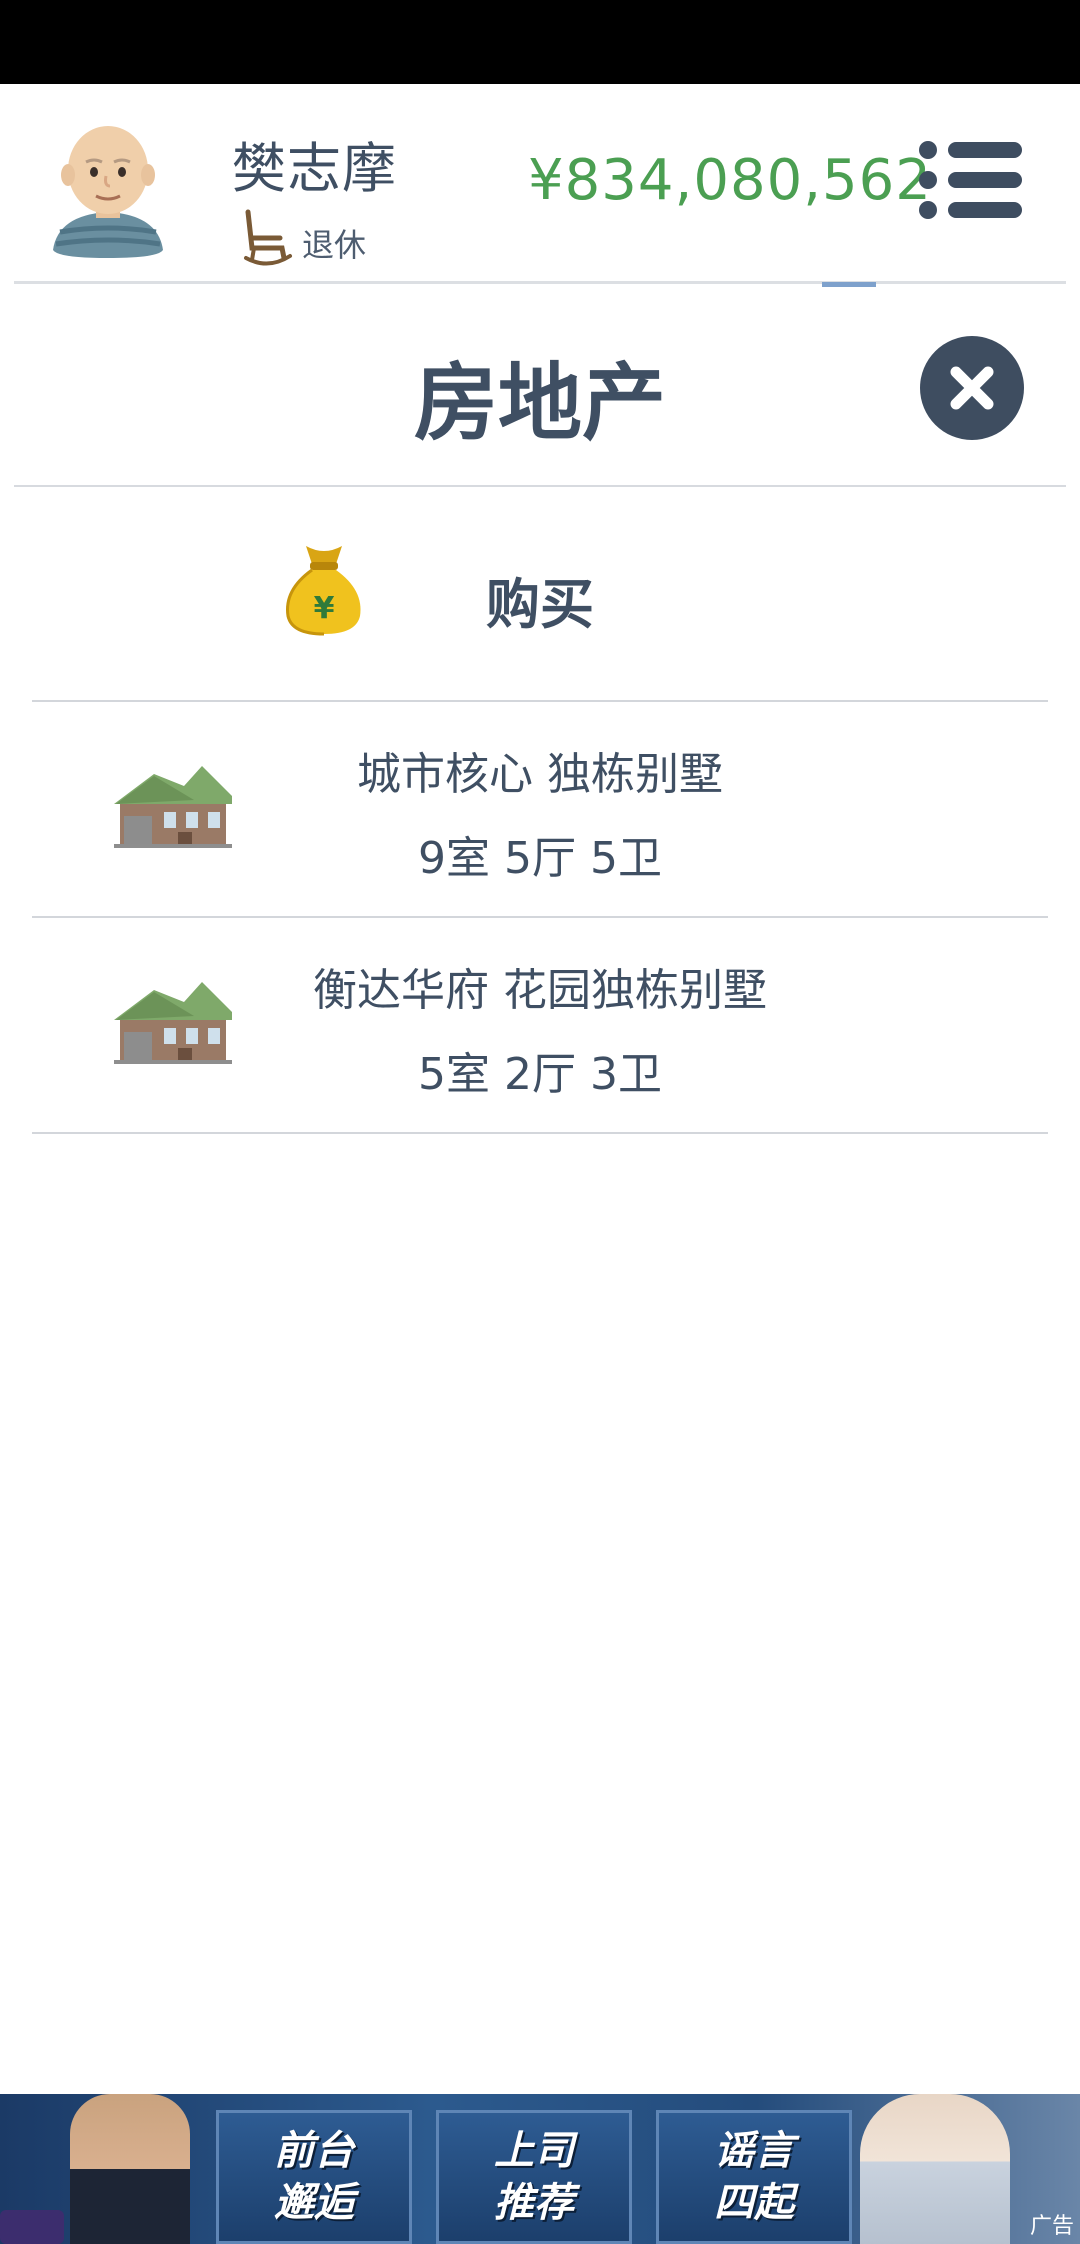 The height and width of the screenshot is (2244, 1080). Describe the element at coordinates (334, 245) in the screenshot. I see `status-text: 退休` at that location.